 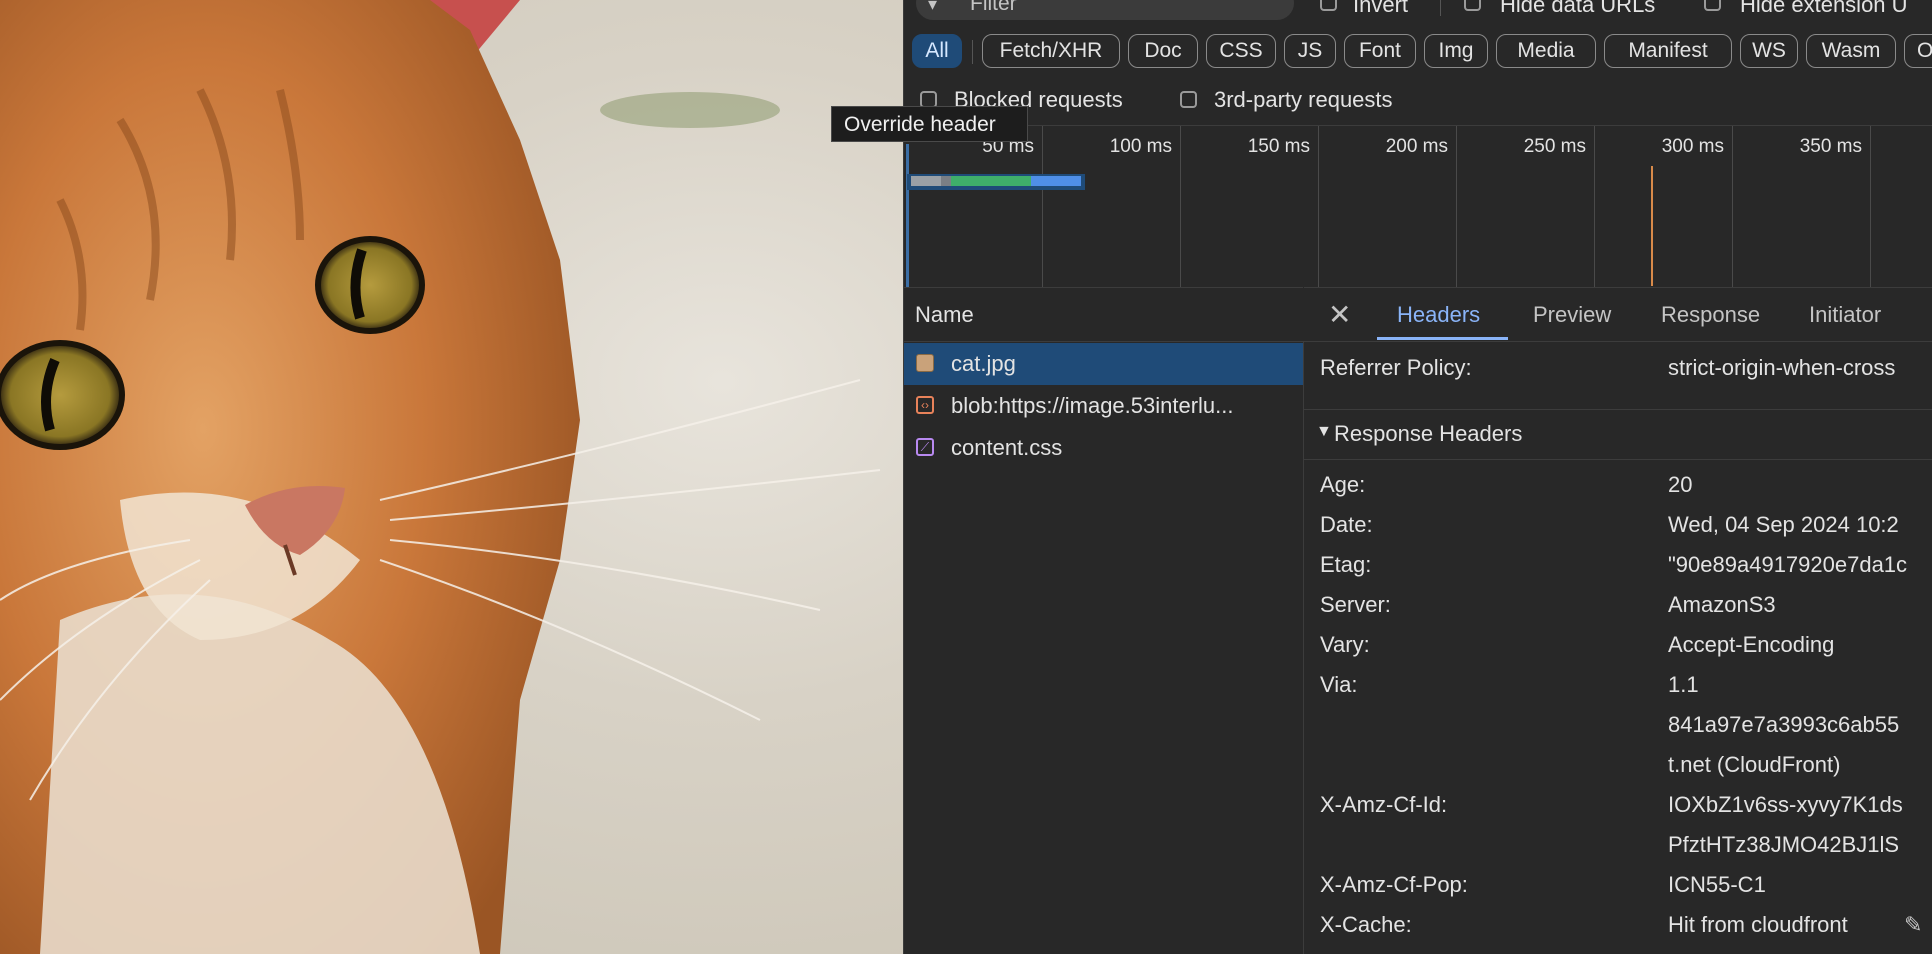 I want to click on waterfall-bar-queue, so click(x=926, y=181).